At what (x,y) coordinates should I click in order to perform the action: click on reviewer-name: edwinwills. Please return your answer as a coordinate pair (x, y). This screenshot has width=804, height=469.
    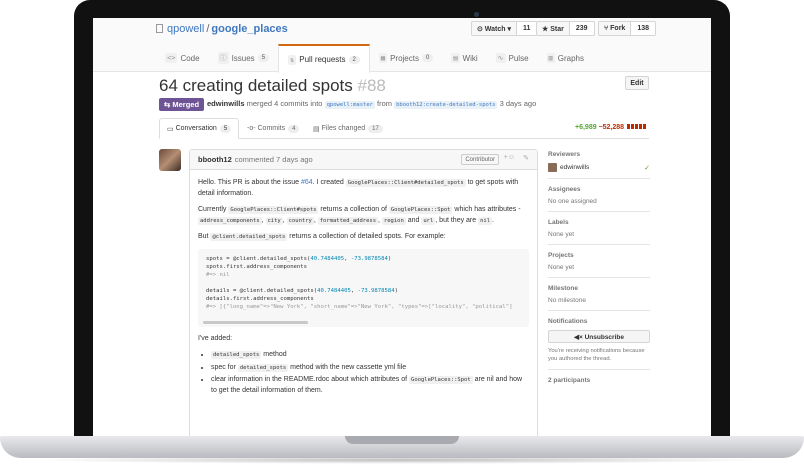
    Looking at the image, I should click on (575, 167).